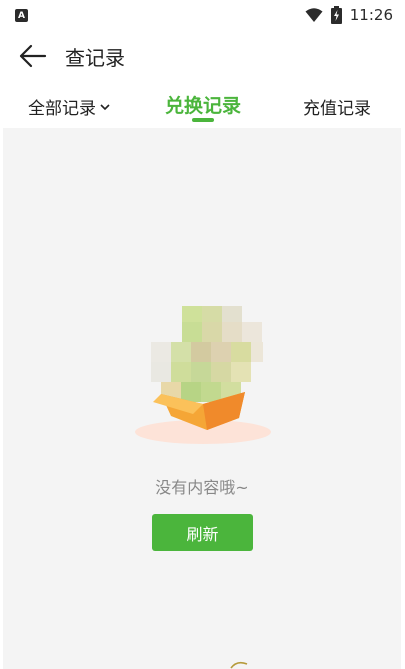  I want to click on status-indicators: 11:26, so click(349, 15).